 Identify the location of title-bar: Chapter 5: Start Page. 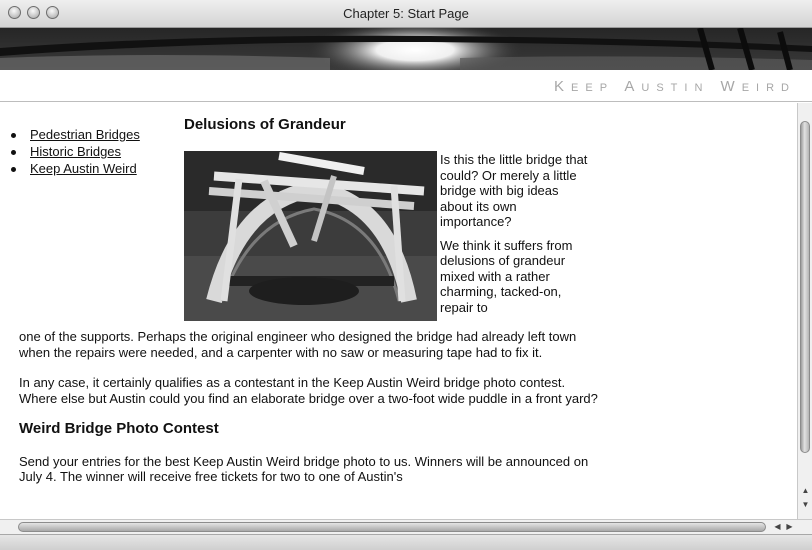
(406, 14).